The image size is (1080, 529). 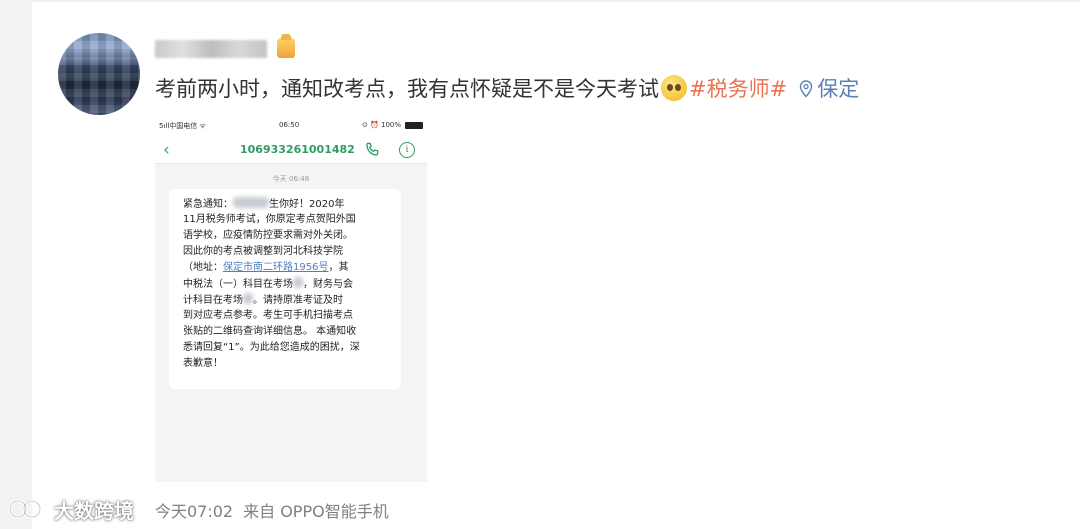 What do you see at coordinates (25, 509) in the screenshot?
I see `watermark-logo-icon` at bounding box center [25, 509].